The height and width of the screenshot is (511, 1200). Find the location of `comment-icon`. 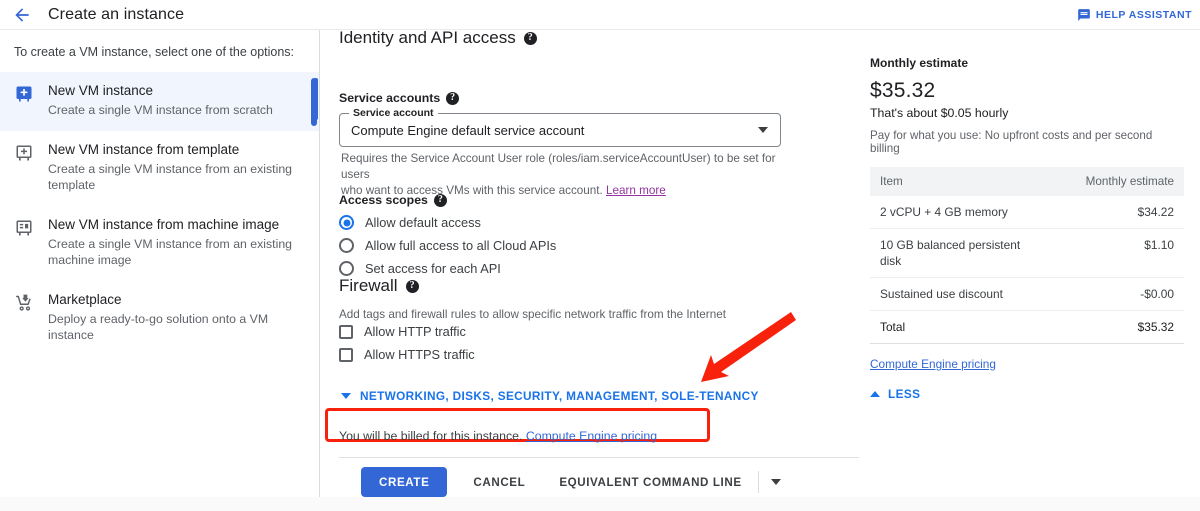

comment-icon is located at coordinates (1084, 15).